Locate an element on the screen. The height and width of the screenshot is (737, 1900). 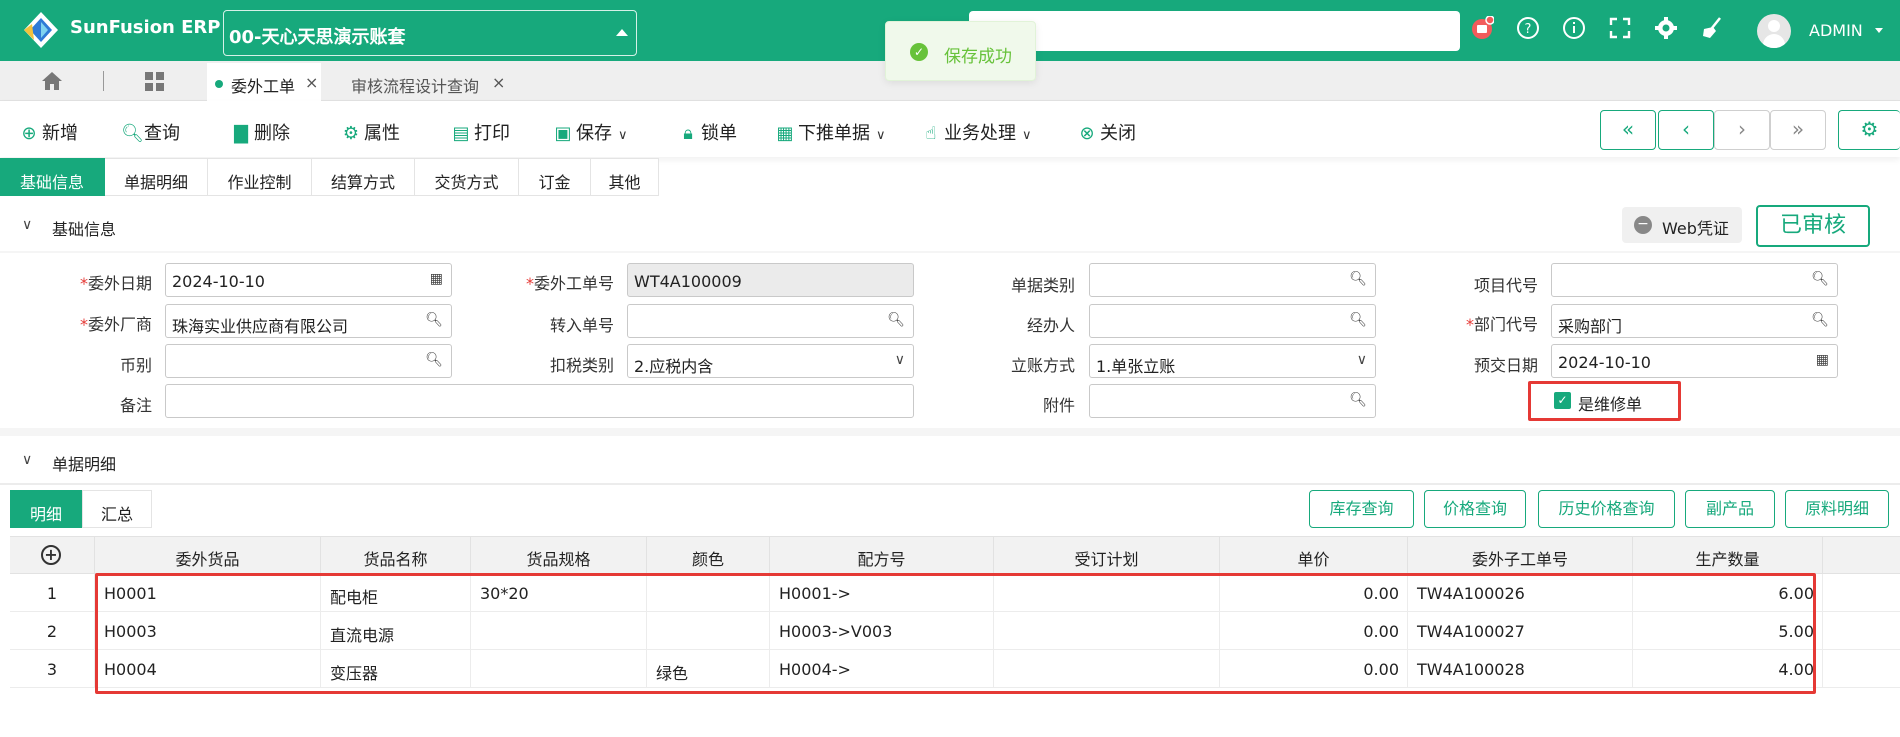
fullscreen-icon is located at coordinates (1620, 30).